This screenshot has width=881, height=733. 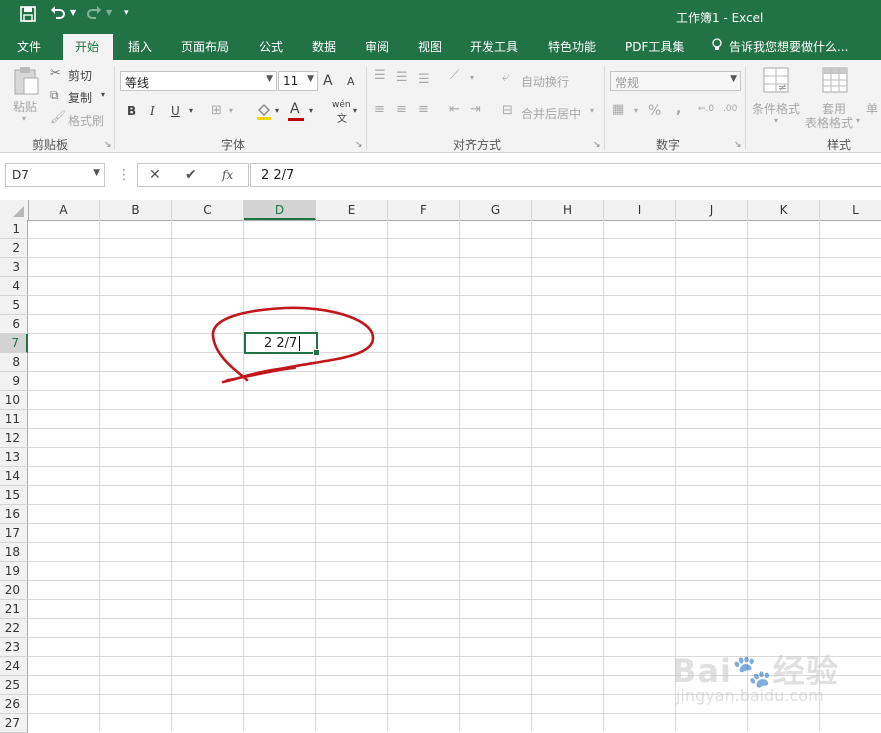 I want to click on fill-color-icon, so click(x=264, y=113).